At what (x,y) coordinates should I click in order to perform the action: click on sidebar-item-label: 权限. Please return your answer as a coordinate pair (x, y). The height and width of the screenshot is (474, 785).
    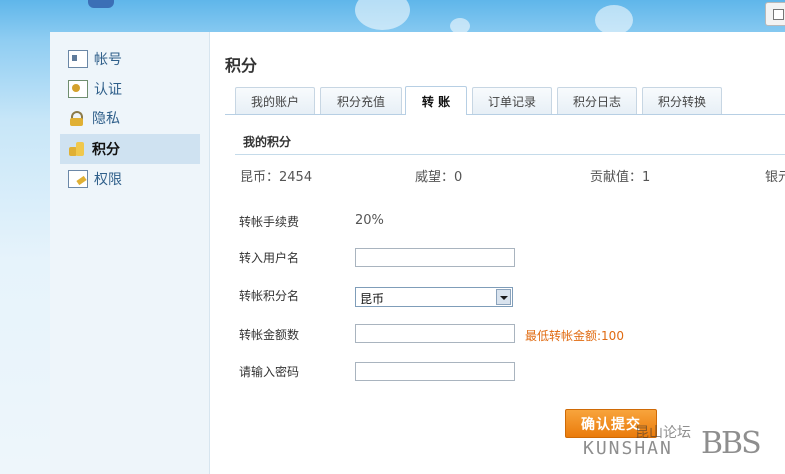
    Looking at the image, I should click on (108, 180).